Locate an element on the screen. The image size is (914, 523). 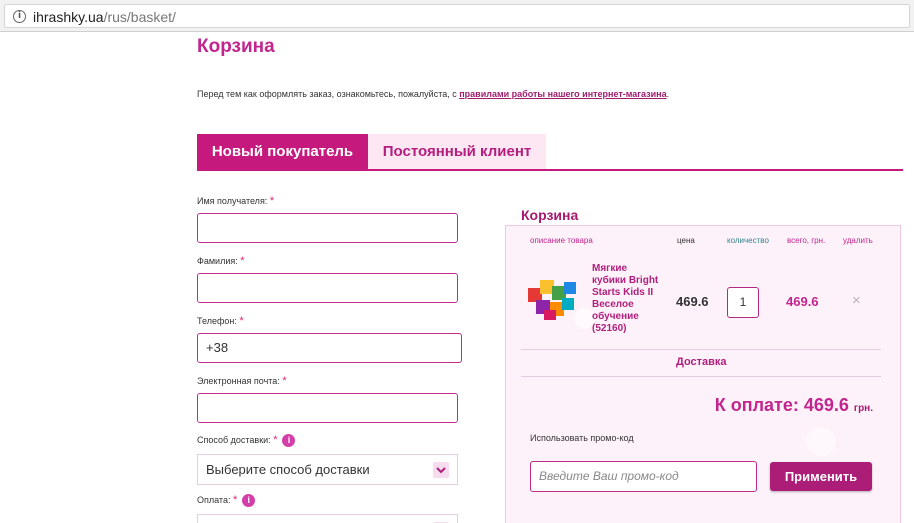
quantity-field: 1 is located at coordinates (743, 302).